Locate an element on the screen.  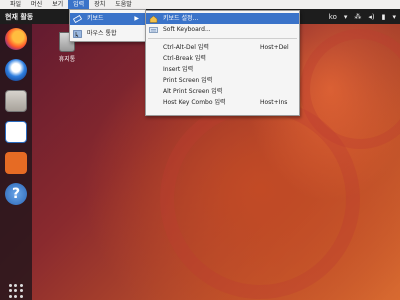
menu-item-label: Insert 입력 is located at coordinates (178, 69).